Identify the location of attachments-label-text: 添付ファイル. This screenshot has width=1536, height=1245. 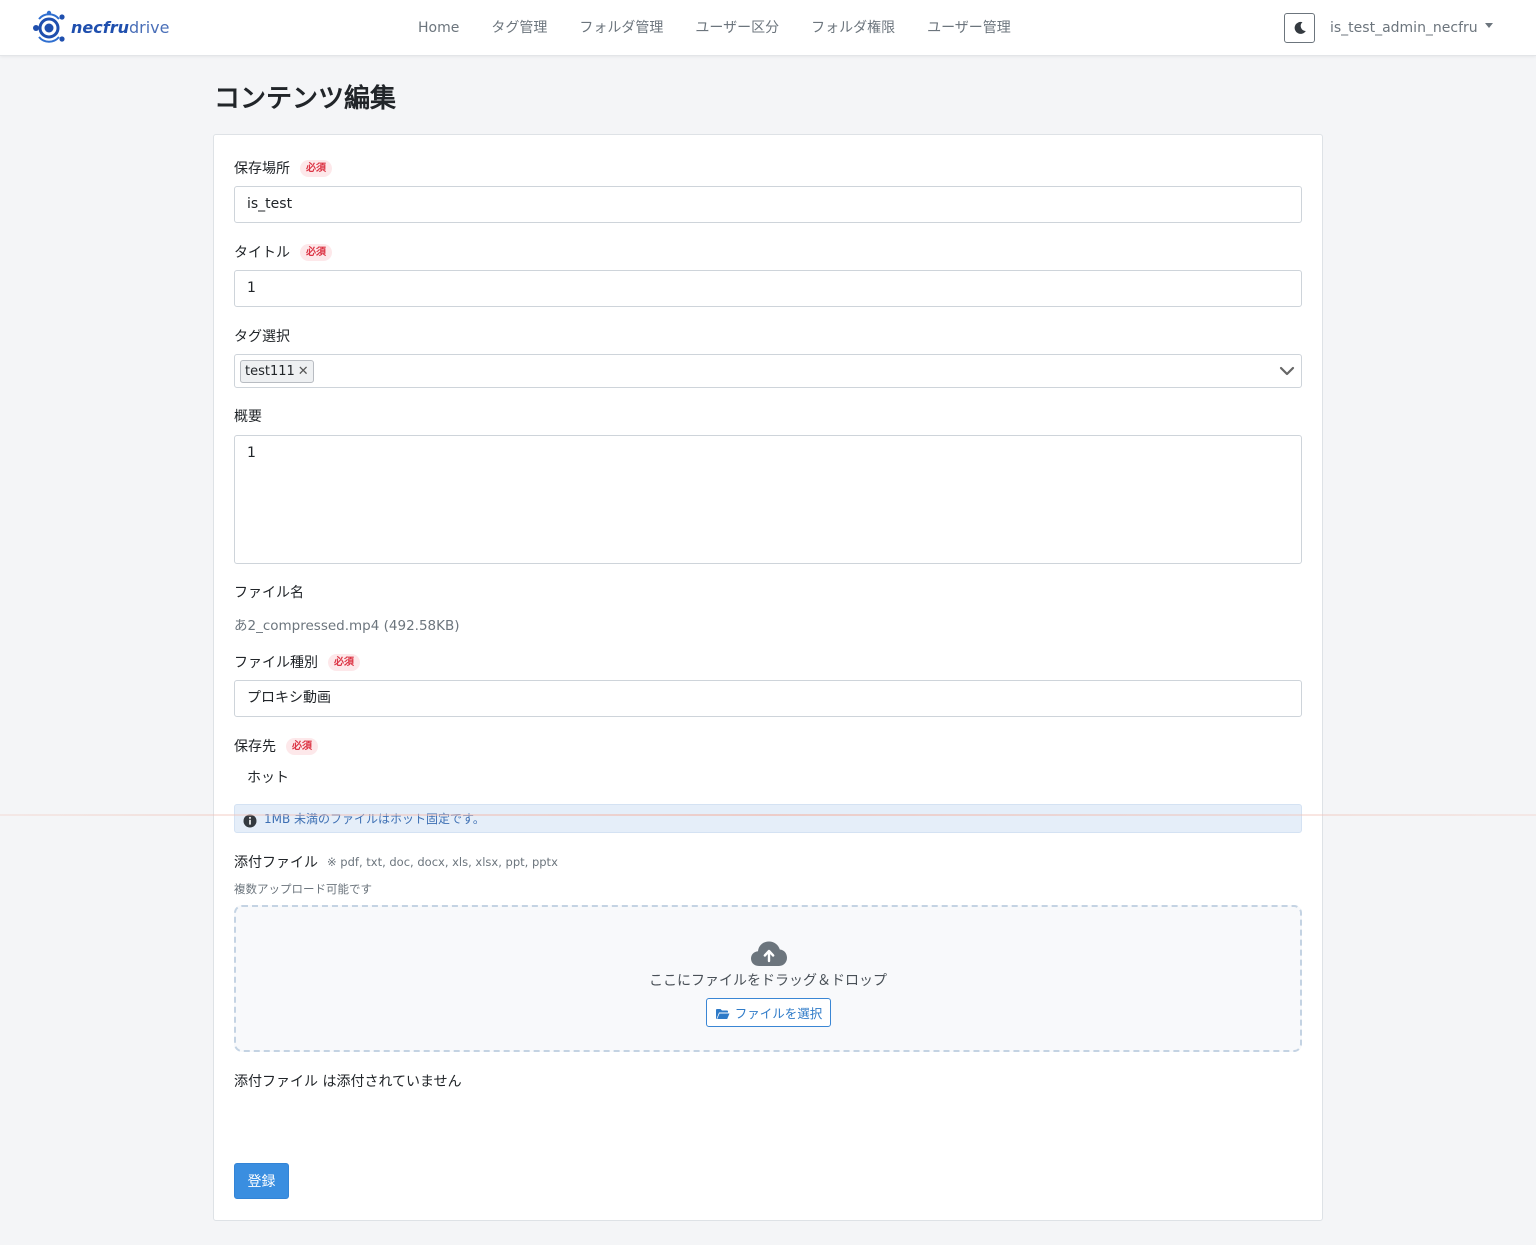
(276, 863).